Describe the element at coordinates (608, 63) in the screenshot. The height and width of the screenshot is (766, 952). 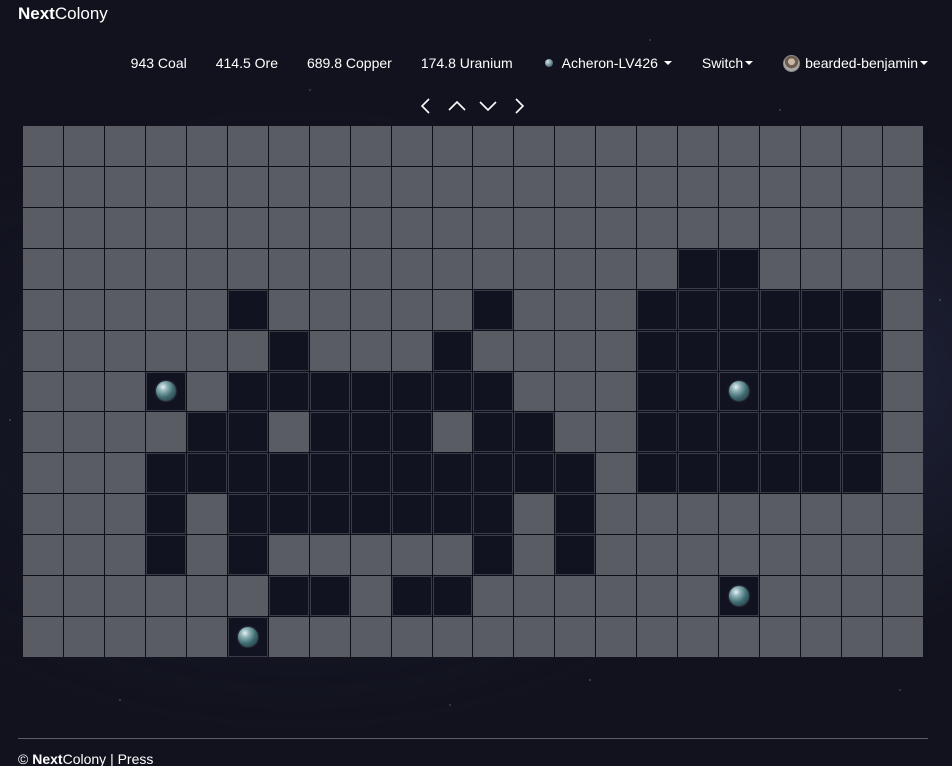
I see `planet-select-dropdown: Acheron-LV426` at that location.